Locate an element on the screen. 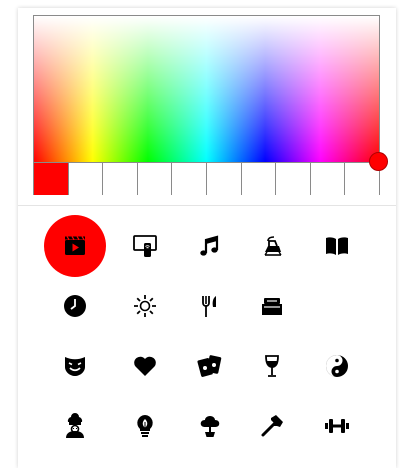  stove-icon is located at coordinates (272, 306).